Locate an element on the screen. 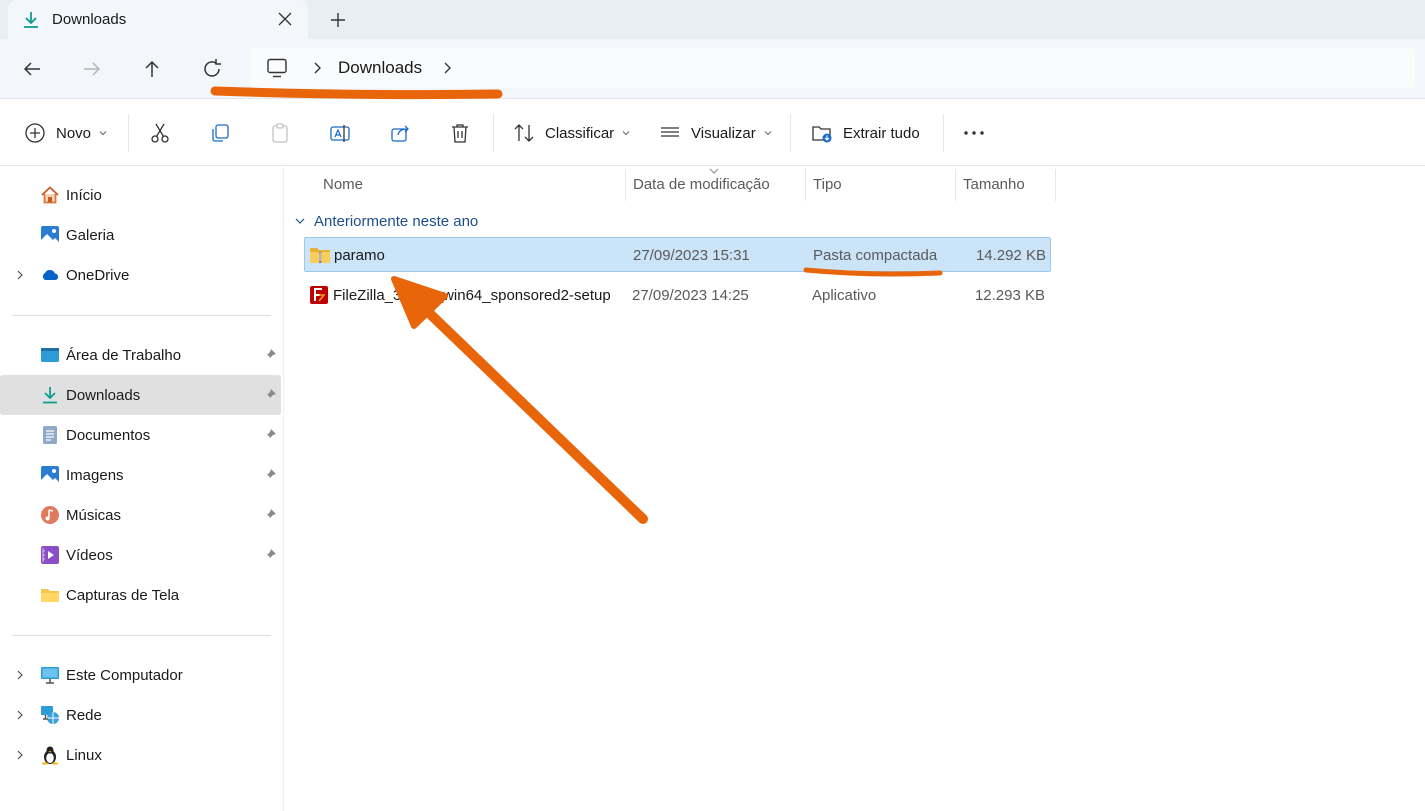  zip-folder-icon is located at coordinates (320, 255).